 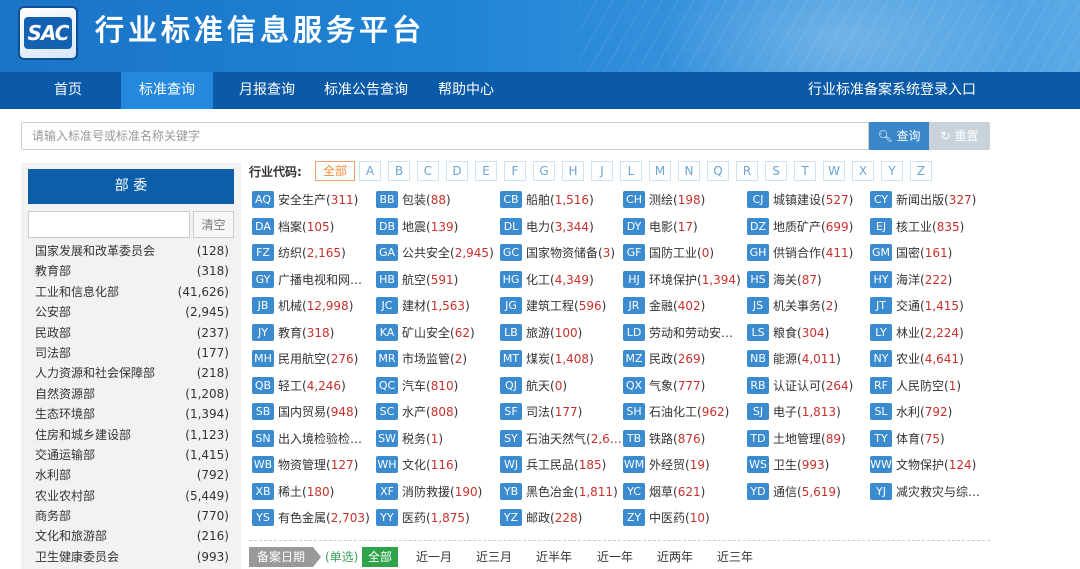 I want to click on industry-item-hs: HS 海关(87), so click(x=784, y=279).